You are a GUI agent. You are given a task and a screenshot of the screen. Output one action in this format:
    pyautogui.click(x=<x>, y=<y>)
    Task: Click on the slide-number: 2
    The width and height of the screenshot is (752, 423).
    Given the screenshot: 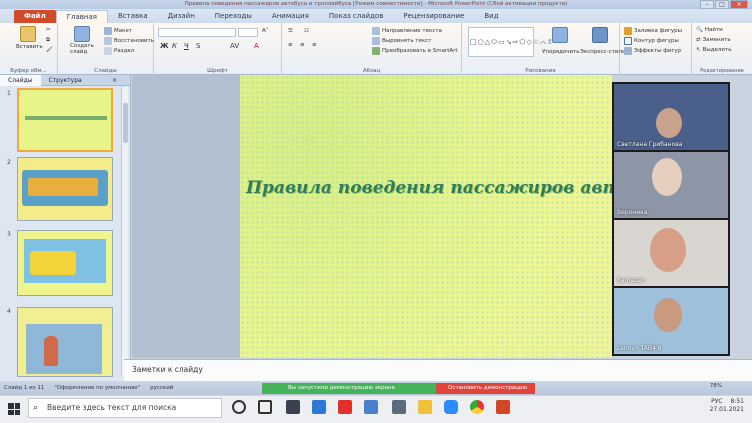 What is the action you would take?
    pyautogui.click(x=9, y=162)
    